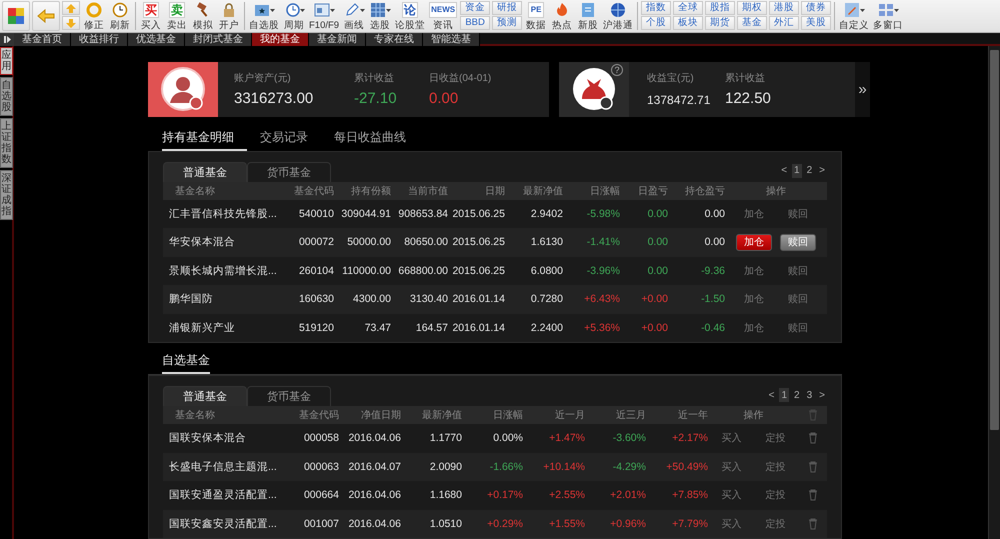 This screenshot has width=1000, height=539. Describe the element at coordinates (994, 292) in the screenshot. I see `scrollbar` at that location.